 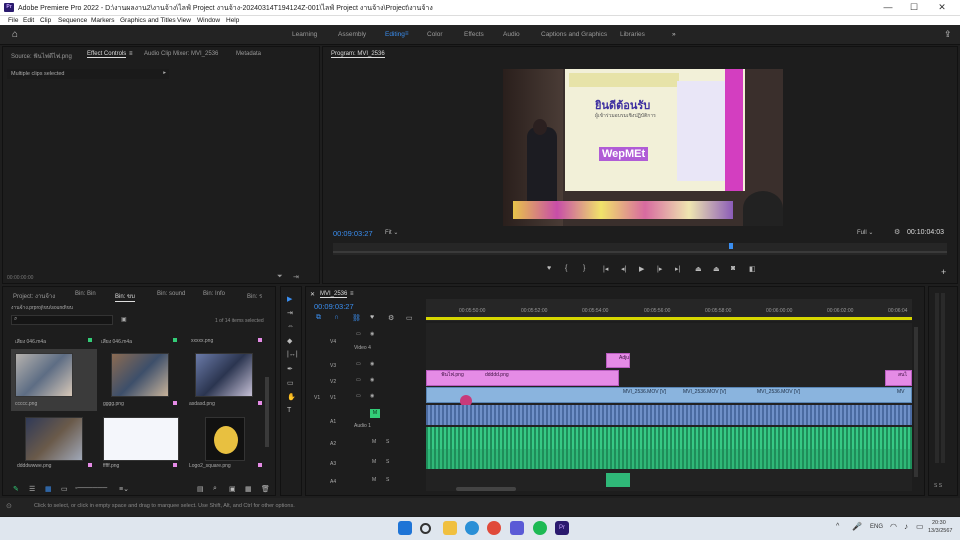 What do you see at coordinates (605, 269) in the screenshot?
I see `go-to-in-icon: |◂` at bounding box center [605, 269].